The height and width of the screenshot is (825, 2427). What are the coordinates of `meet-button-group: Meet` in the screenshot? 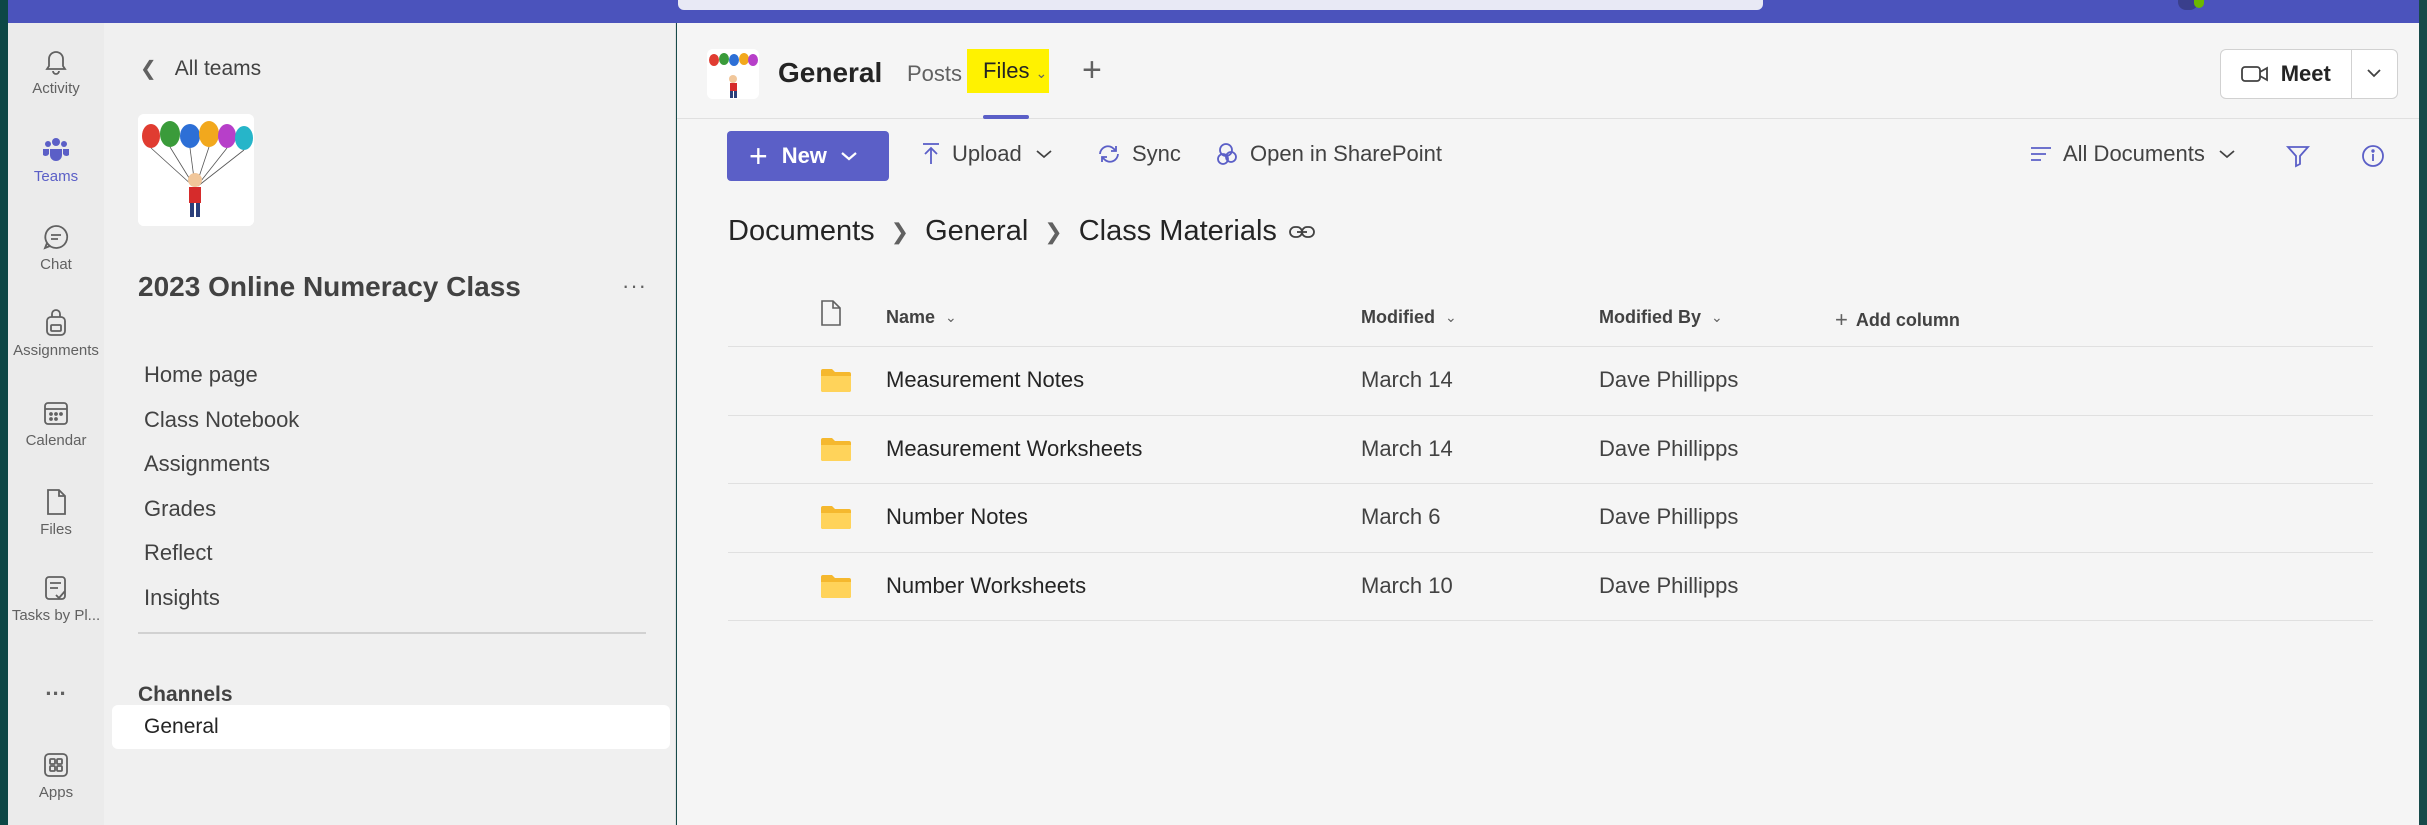 It's located at (2309, 74).